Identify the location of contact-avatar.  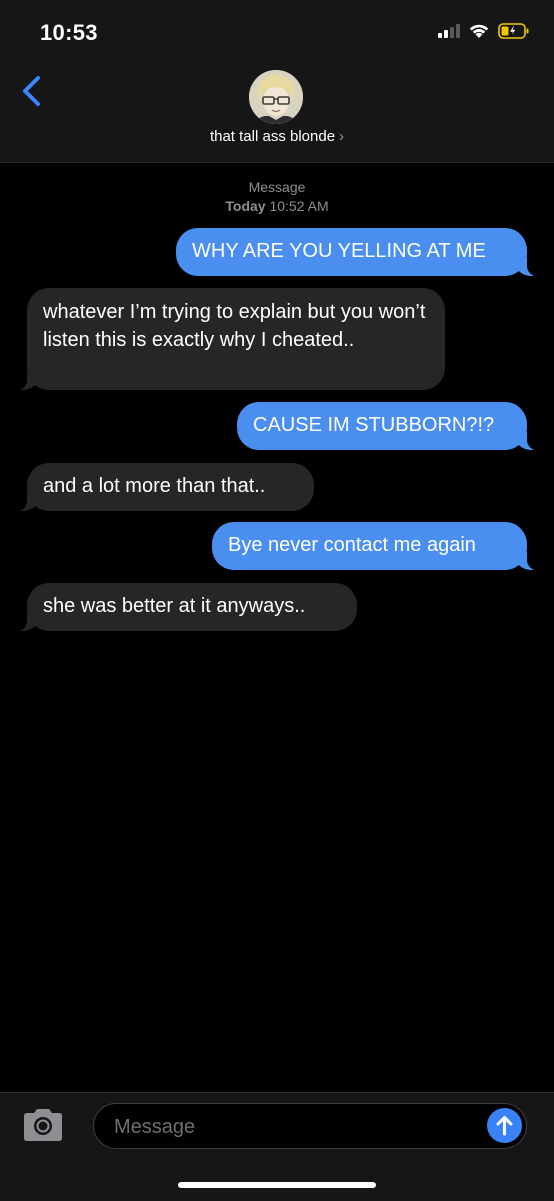
(276, 97).